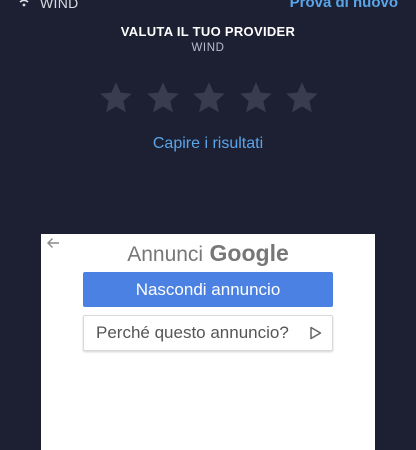  What do you see at coordinates (302, 98) in the screenshot?
I see `star-5-icon` at bounding box center [302, 98].